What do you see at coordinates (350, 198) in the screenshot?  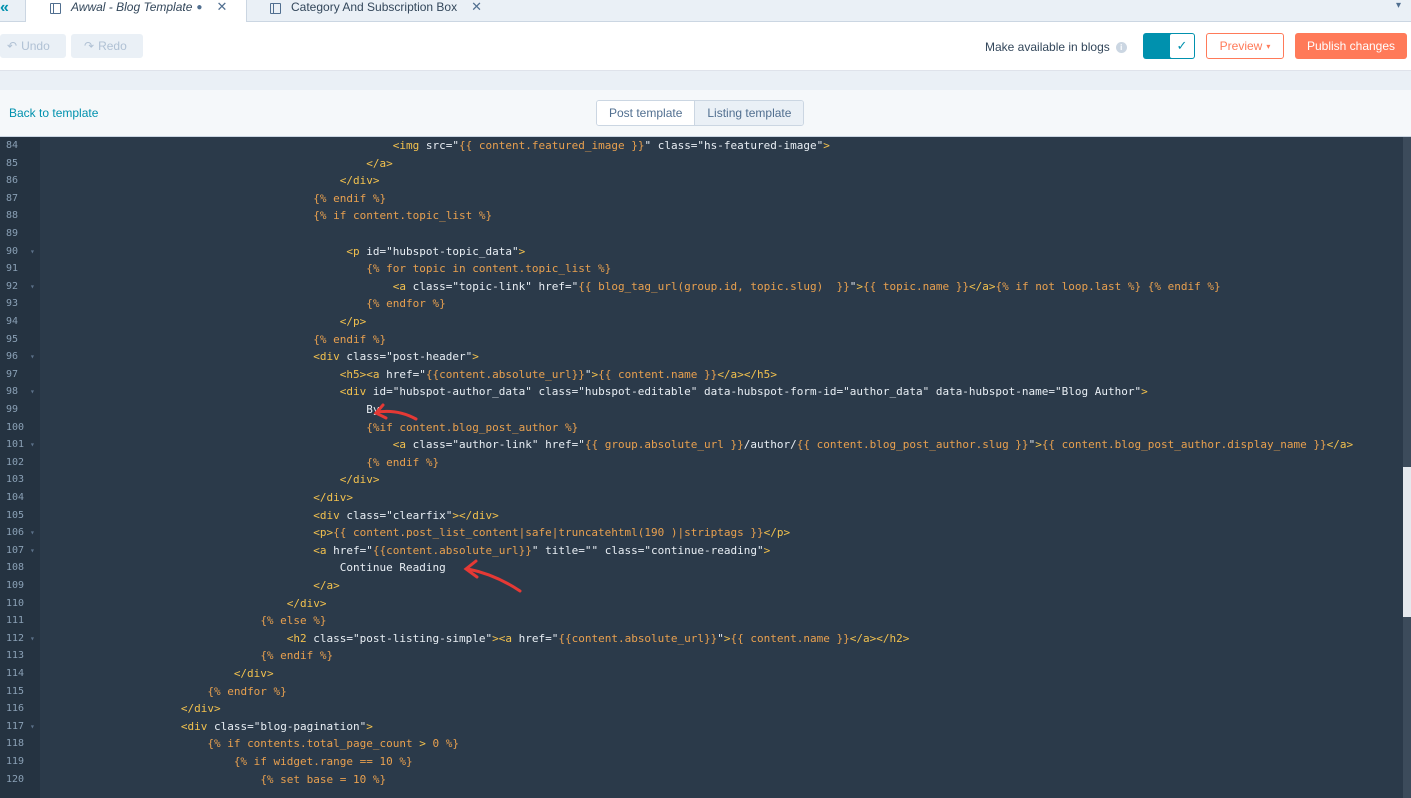 I see `code-text: {% endif %}` at bounding box center [350, 198].